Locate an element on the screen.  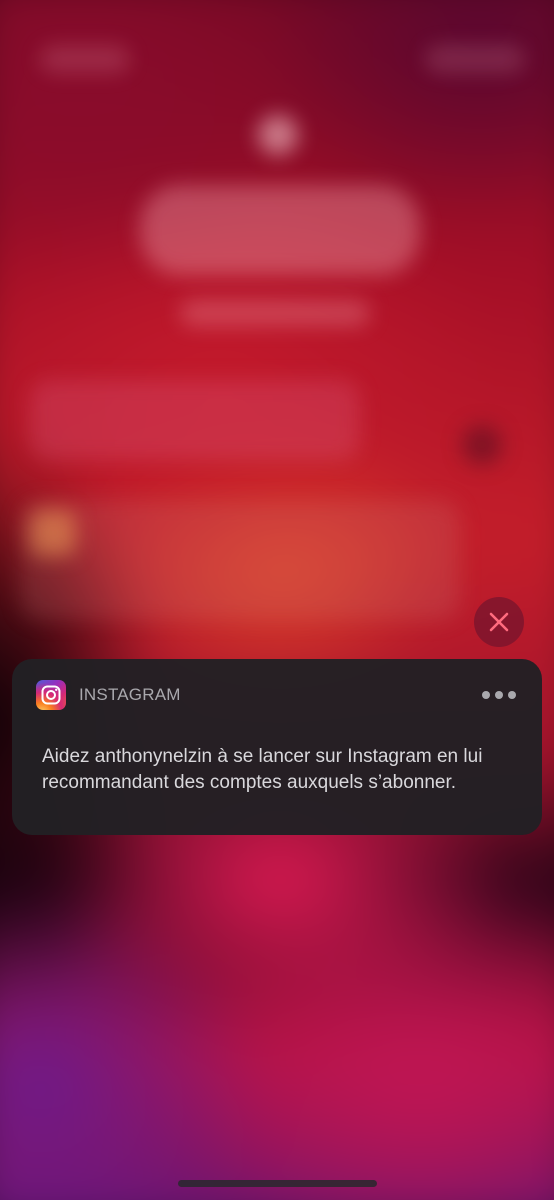
home-indicator is located at coordinates (277, 1183).